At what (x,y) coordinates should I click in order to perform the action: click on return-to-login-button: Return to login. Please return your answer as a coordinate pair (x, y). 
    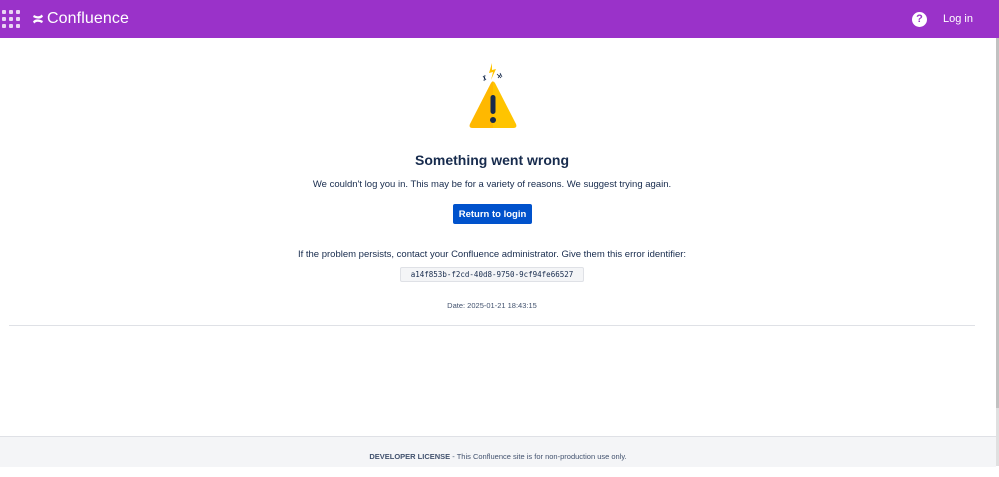
    Looking at the image, I should click on (492, 214).